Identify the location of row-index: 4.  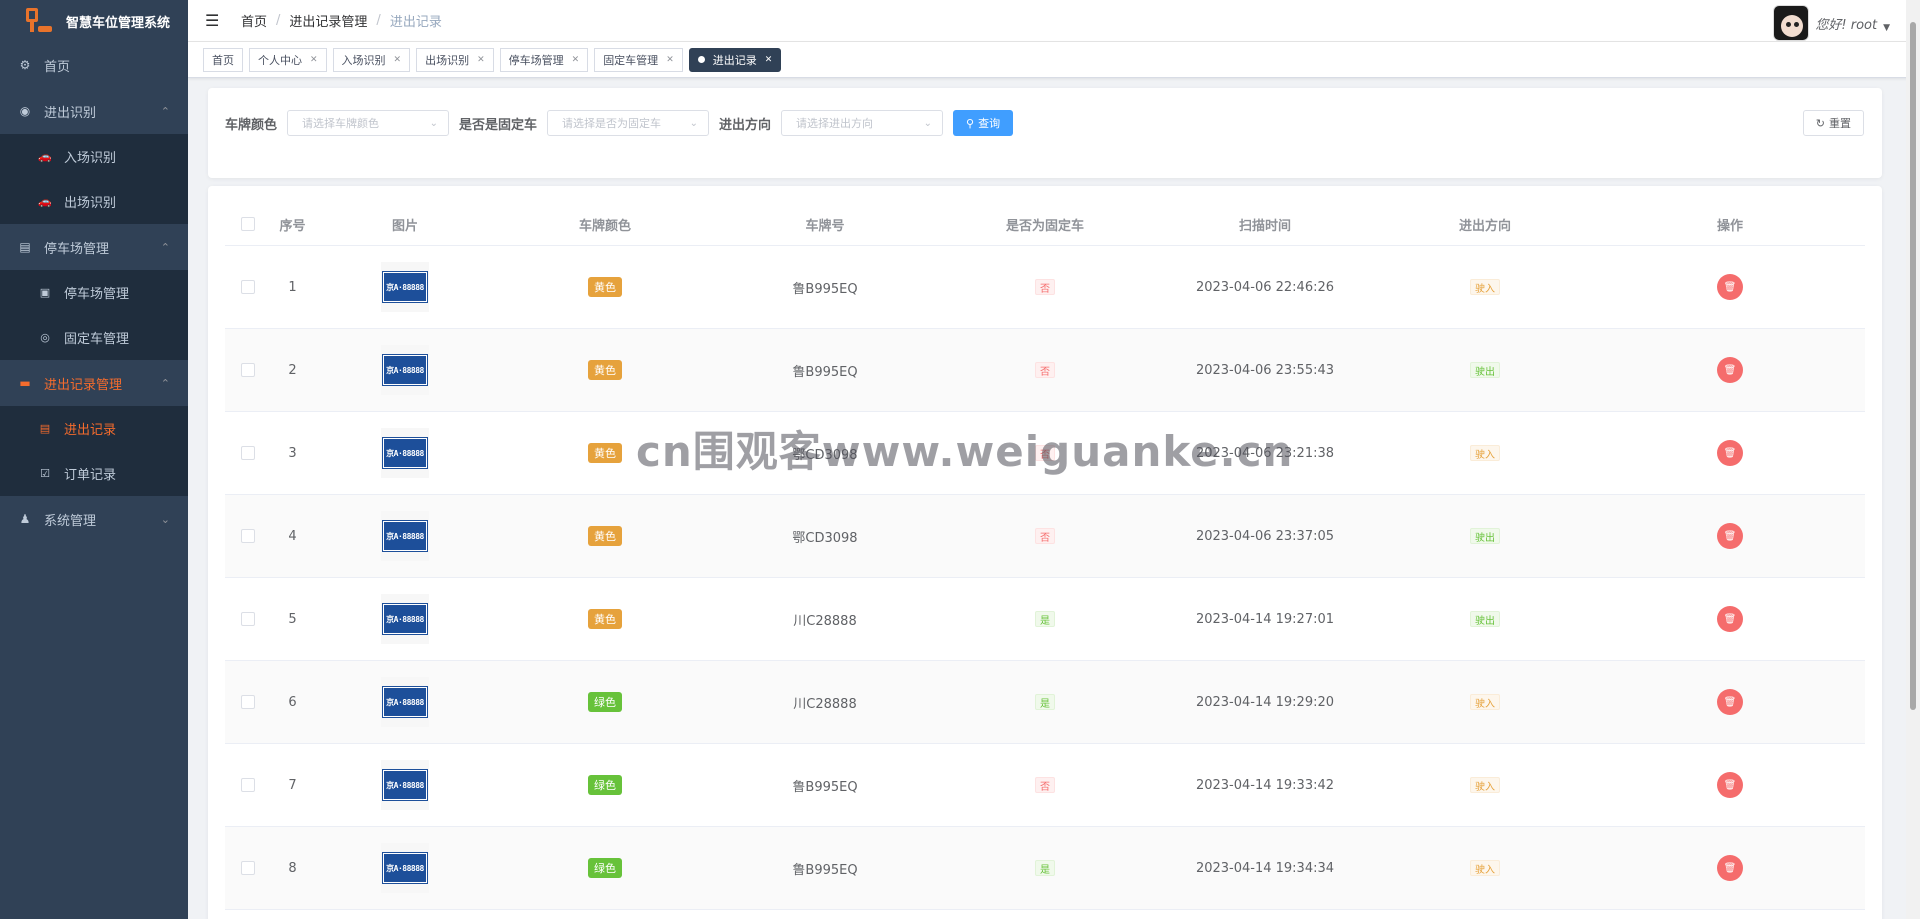
(292, 536).